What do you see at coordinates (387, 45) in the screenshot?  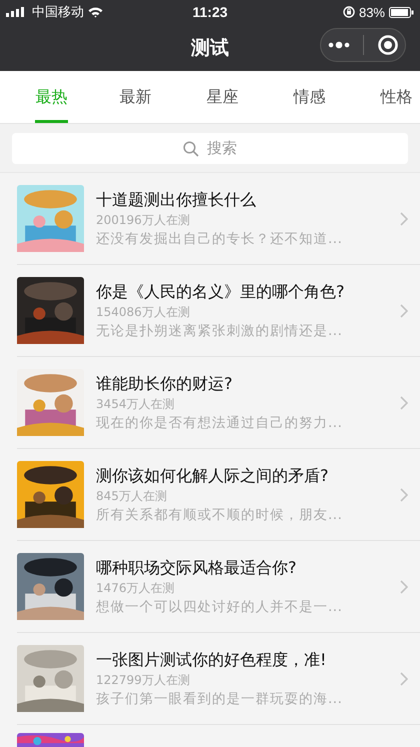 I see `close-icon` at bounding box center [387, 45].